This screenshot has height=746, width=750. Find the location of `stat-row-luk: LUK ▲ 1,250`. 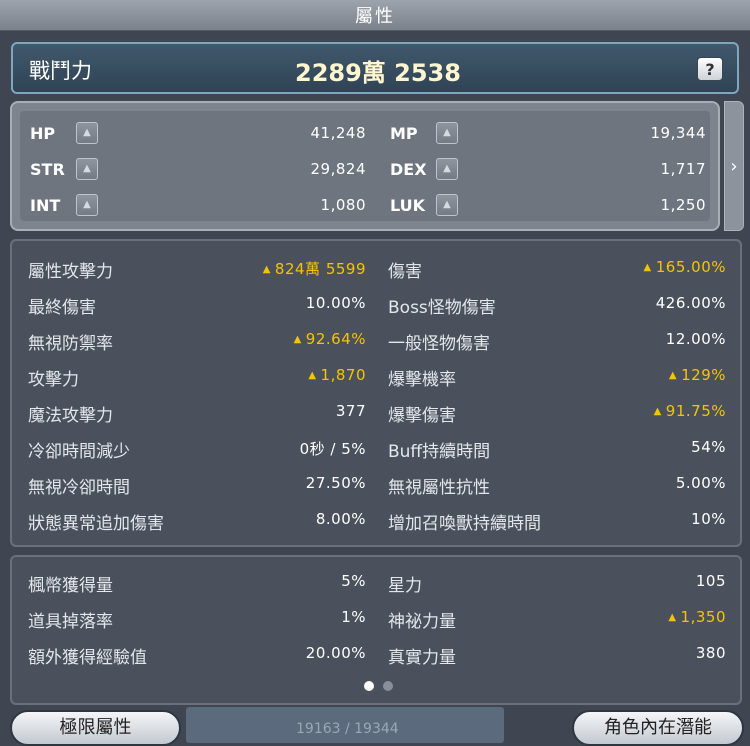

stat-row-luk: LUK ▲ 1,250 is located at coordinates (548, 206).